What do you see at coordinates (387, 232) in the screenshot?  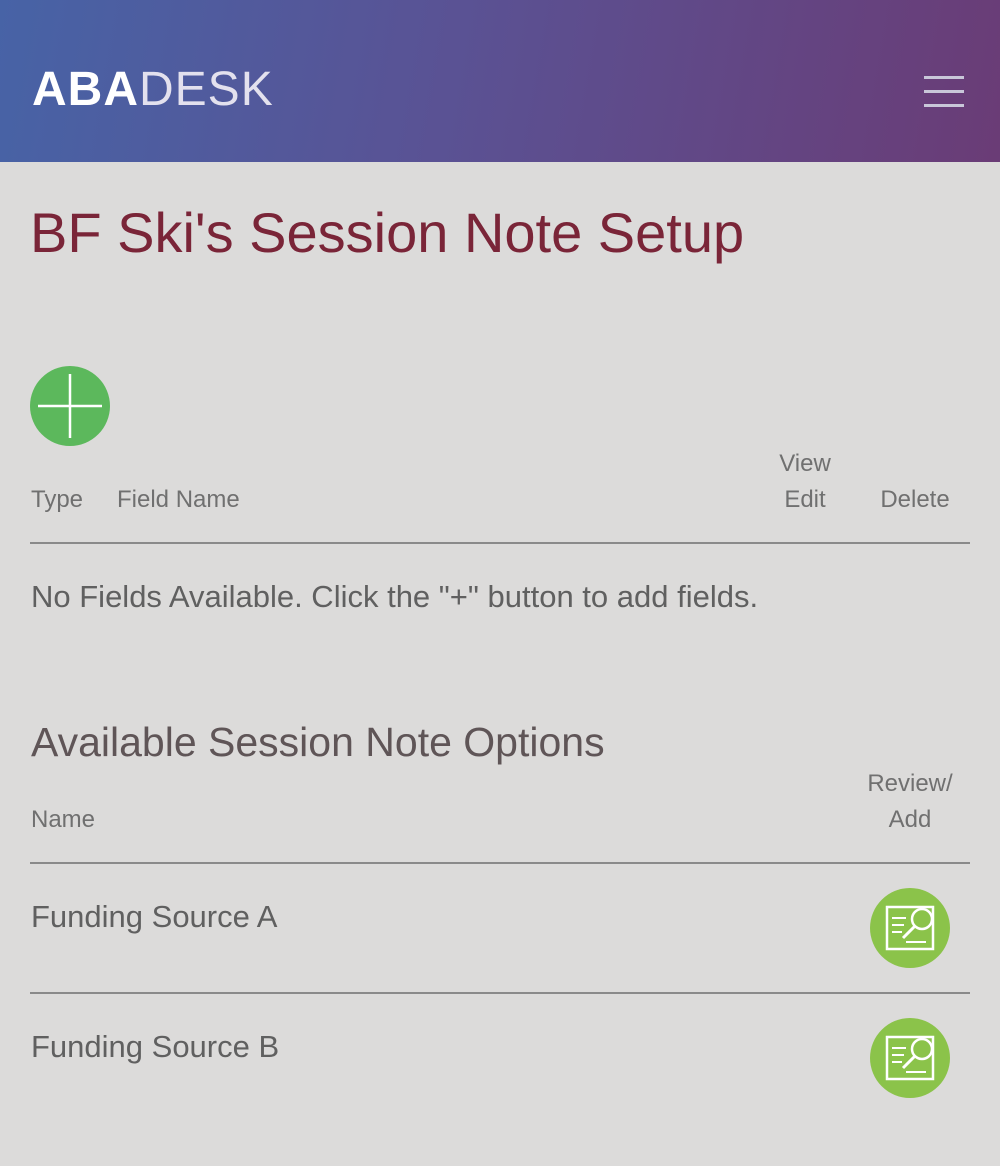 I see `page-title: BF Ski's Session Note Setup` at bounding box center [387, 232].